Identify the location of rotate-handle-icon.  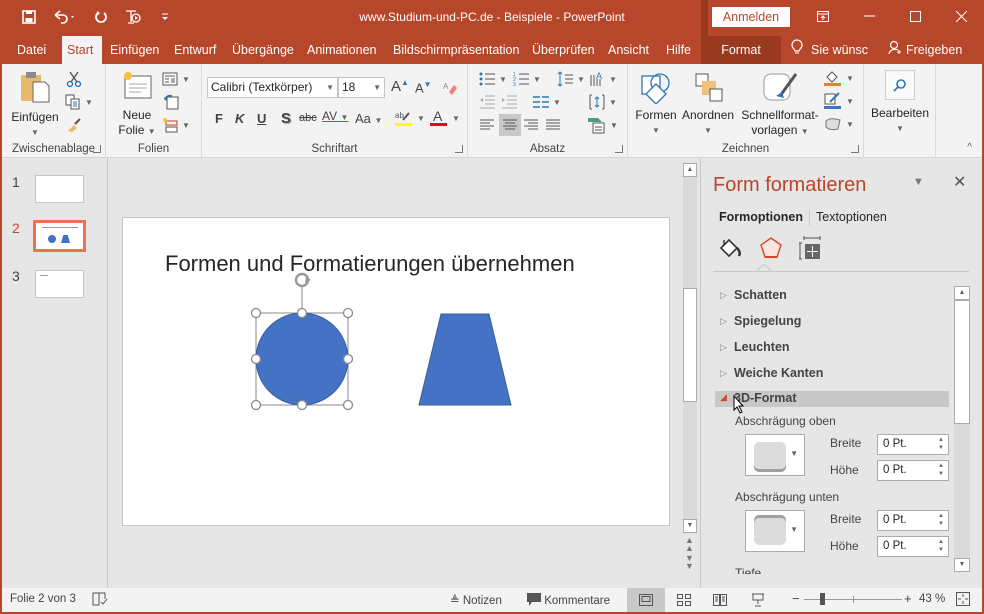
(302, 280).